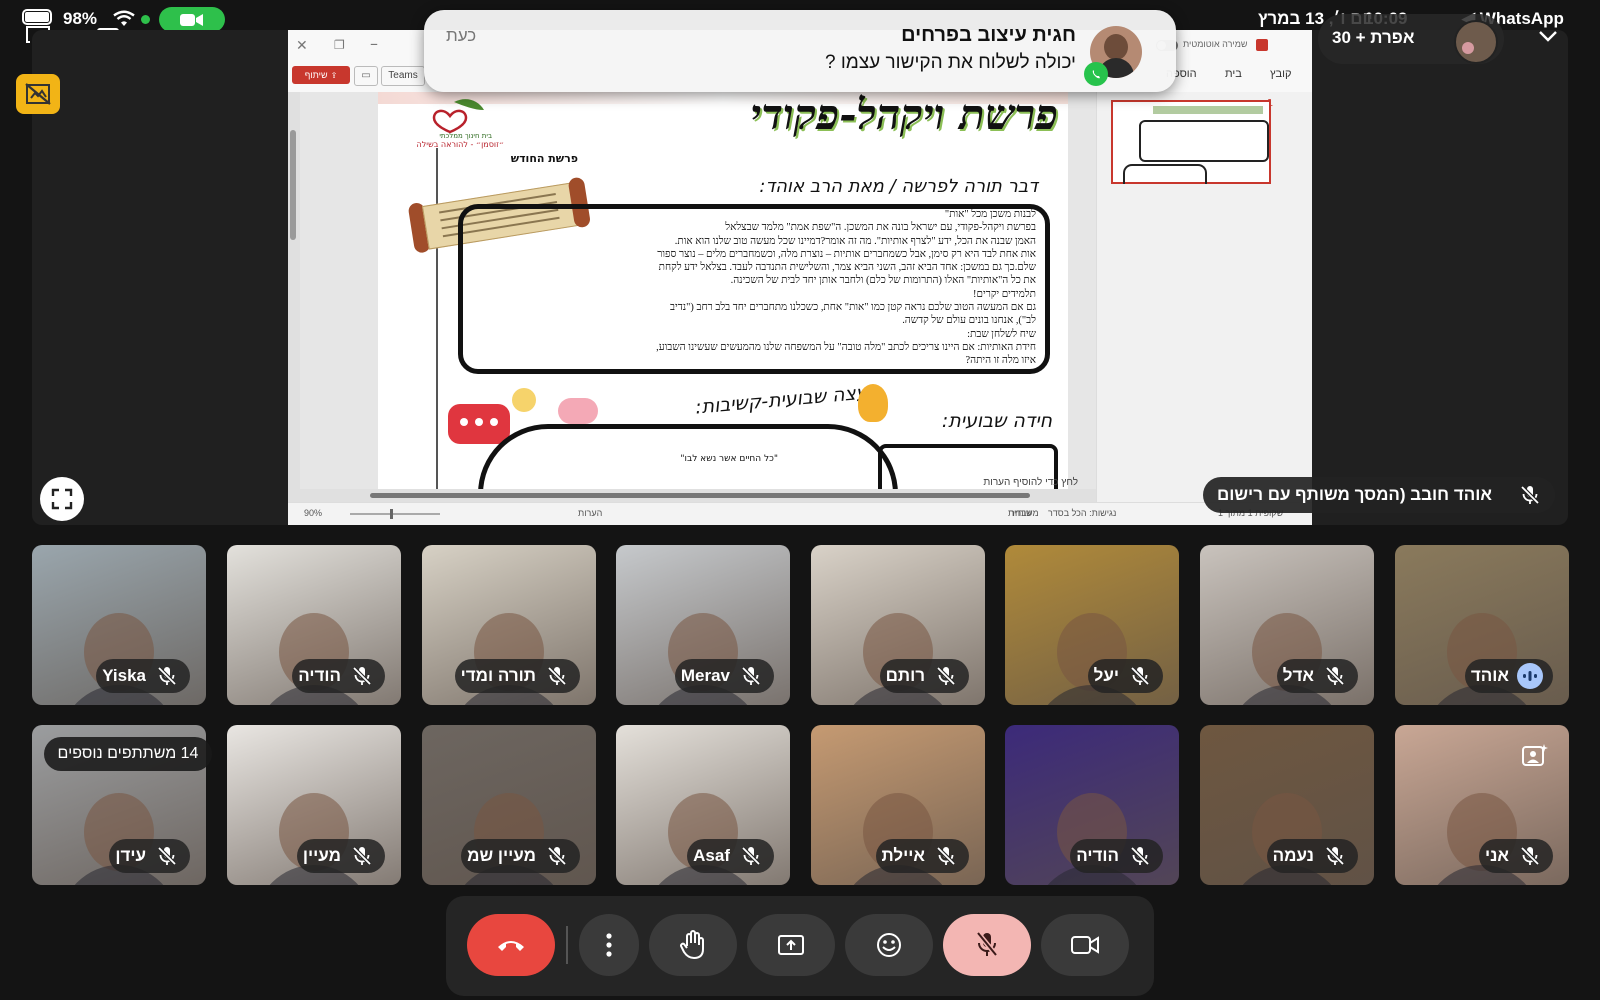 The width and height of the screenshot is (1600, 1000). Describe the element at coordinates (80, 18) in the screenshot. I see `battery-percent: 98%` at that location.